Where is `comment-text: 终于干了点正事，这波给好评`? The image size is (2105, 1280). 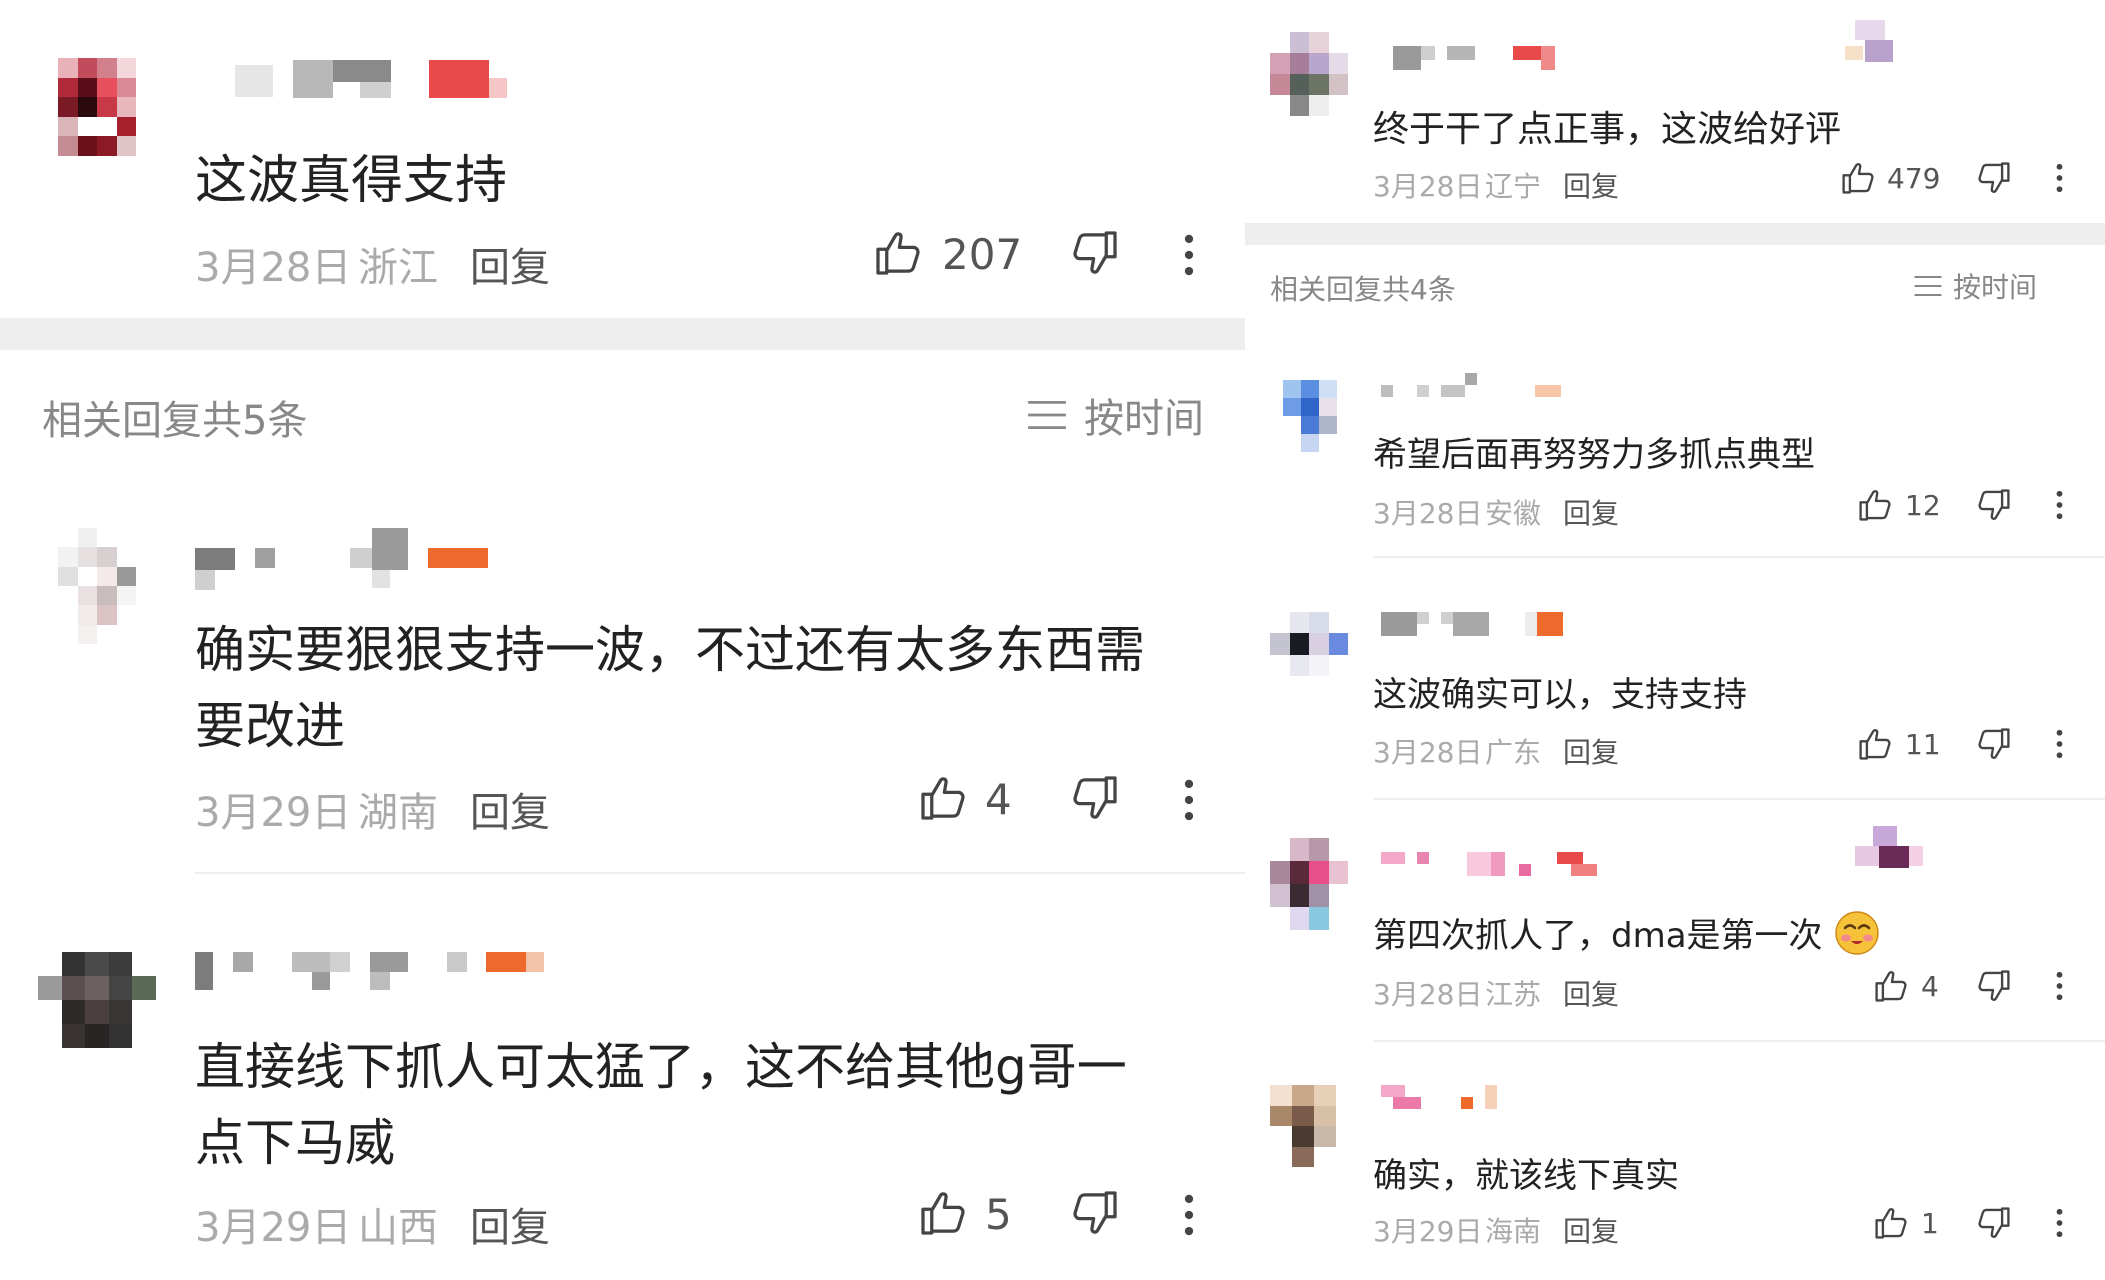
comment-text: 终于干了点正事，这波给好评 is located at coordinates (1607, 129).